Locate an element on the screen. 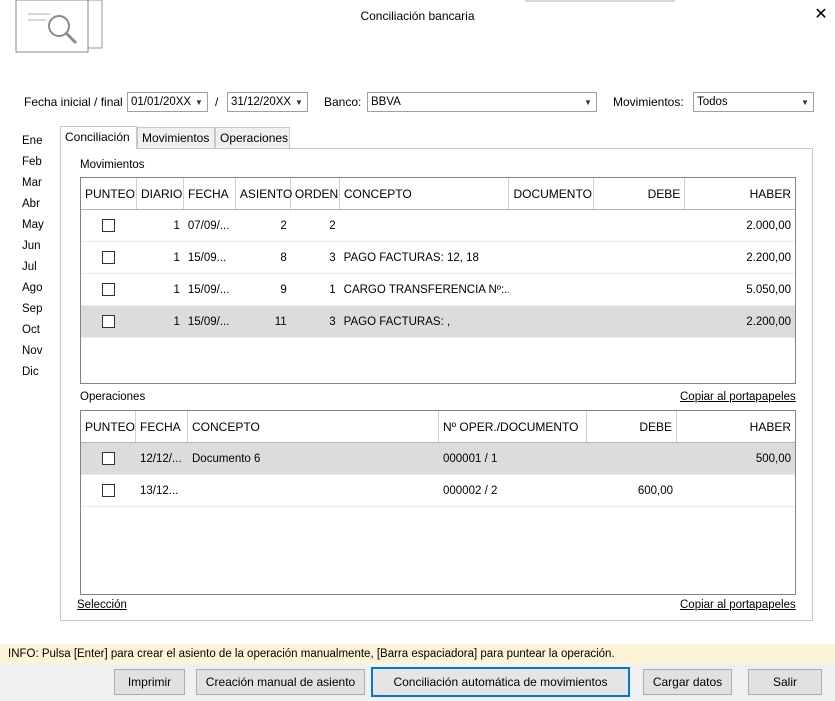 The width and height of the screenshot is (835, 701). fecha-final-combo: 31/12/20XX ▼ is located at coordinates (267, 102).